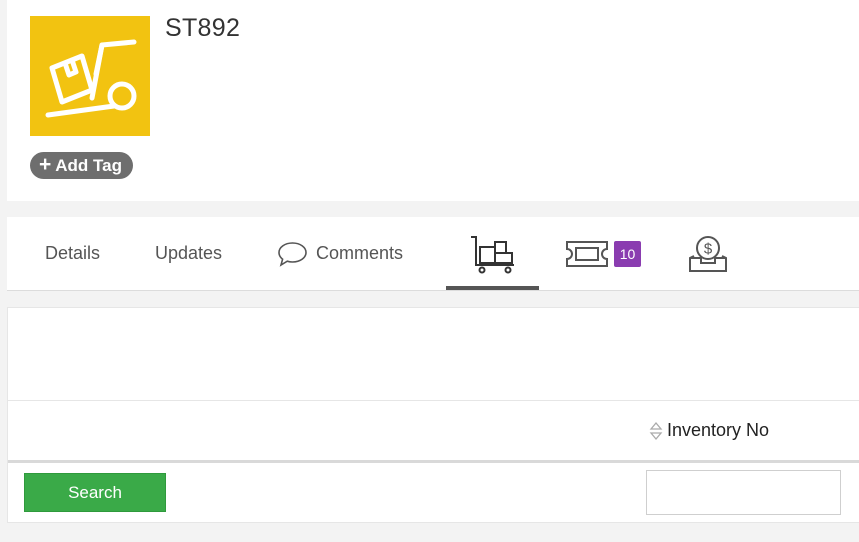 The height and width of the screenshot is (542, 859). Describe the element at coordinates (95, 492) in the screenshot. I see `search-button: Search` at that location.